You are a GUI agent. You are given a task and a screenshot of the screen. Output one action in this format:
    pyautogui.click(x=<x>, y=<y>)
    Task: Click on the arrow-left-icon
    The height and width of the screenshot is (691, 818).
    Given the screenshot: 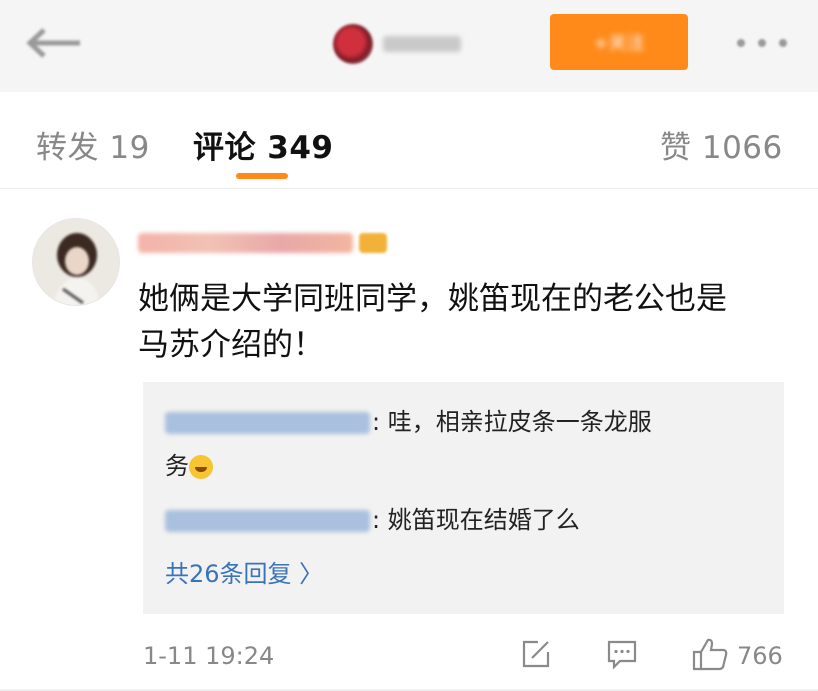 What is the action you would take?
    pyautogui.click(x=53, y=43)
    